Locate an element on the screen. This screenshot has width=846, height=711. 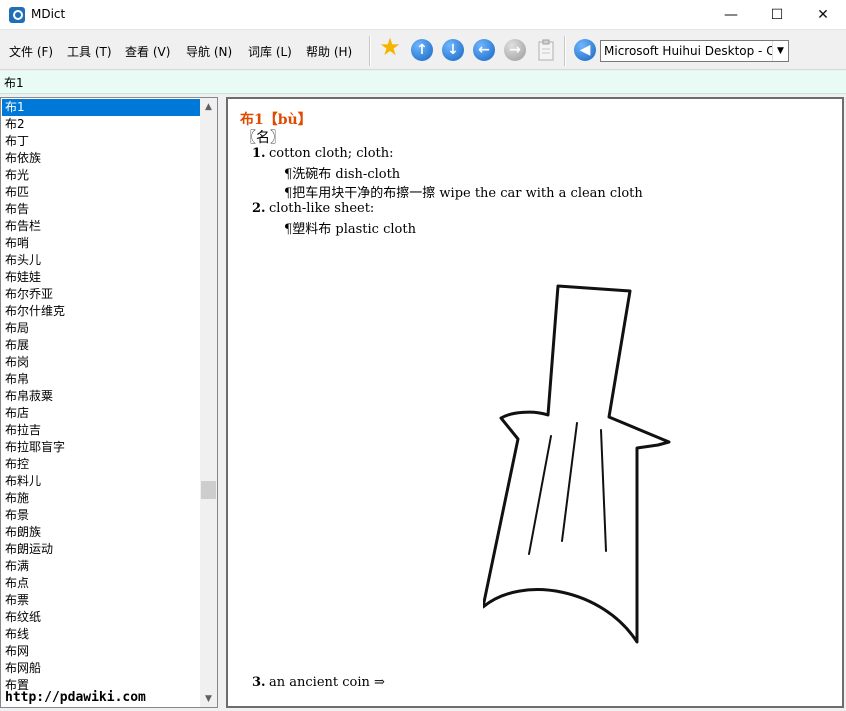
scroll-thumb is located at coordinates (208, 490).